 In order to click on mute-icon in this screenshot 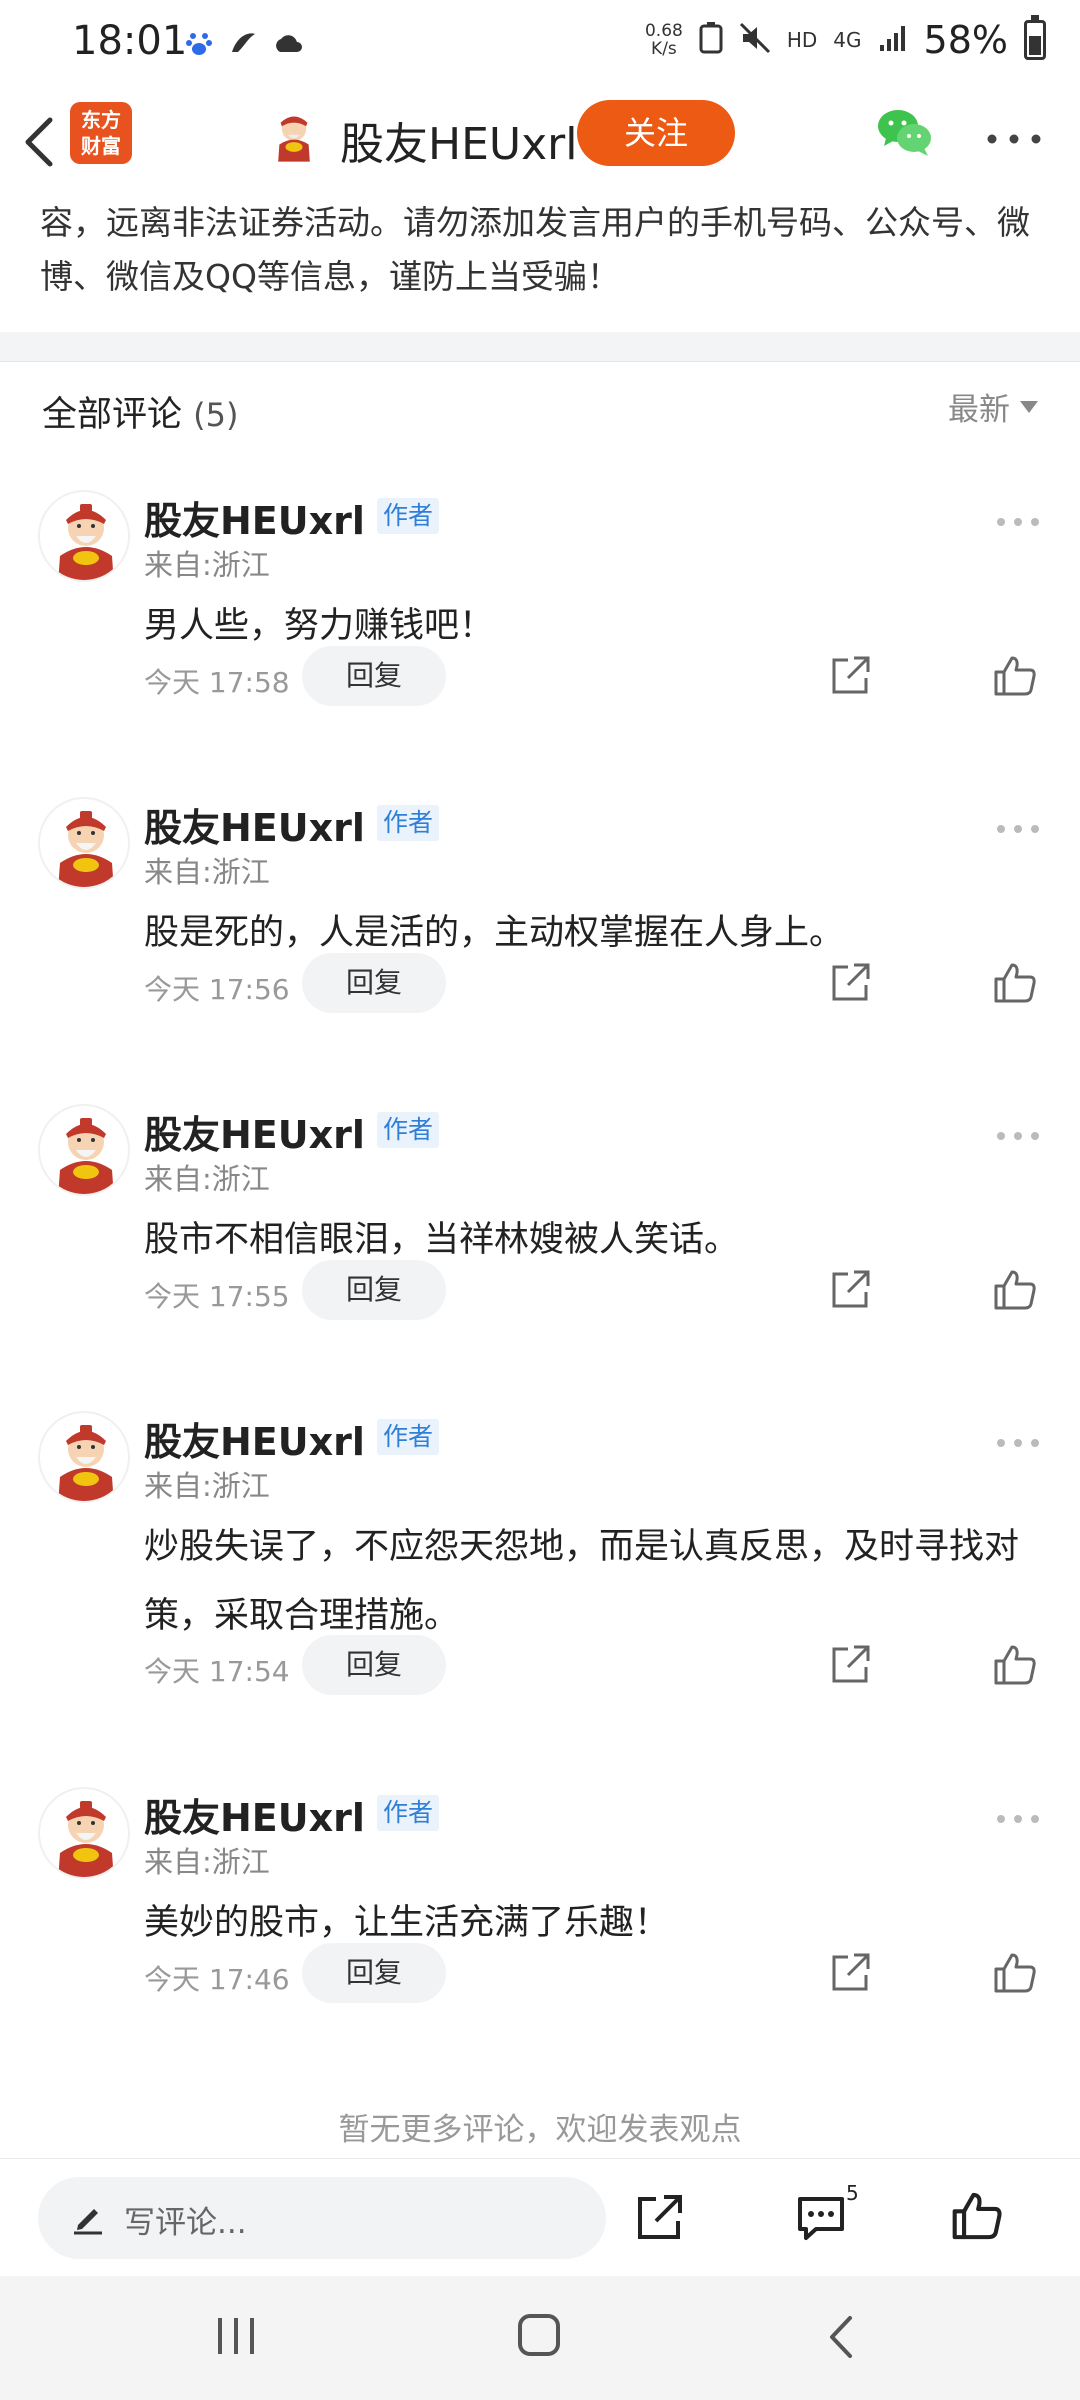, I will do `click(755, 40)`.